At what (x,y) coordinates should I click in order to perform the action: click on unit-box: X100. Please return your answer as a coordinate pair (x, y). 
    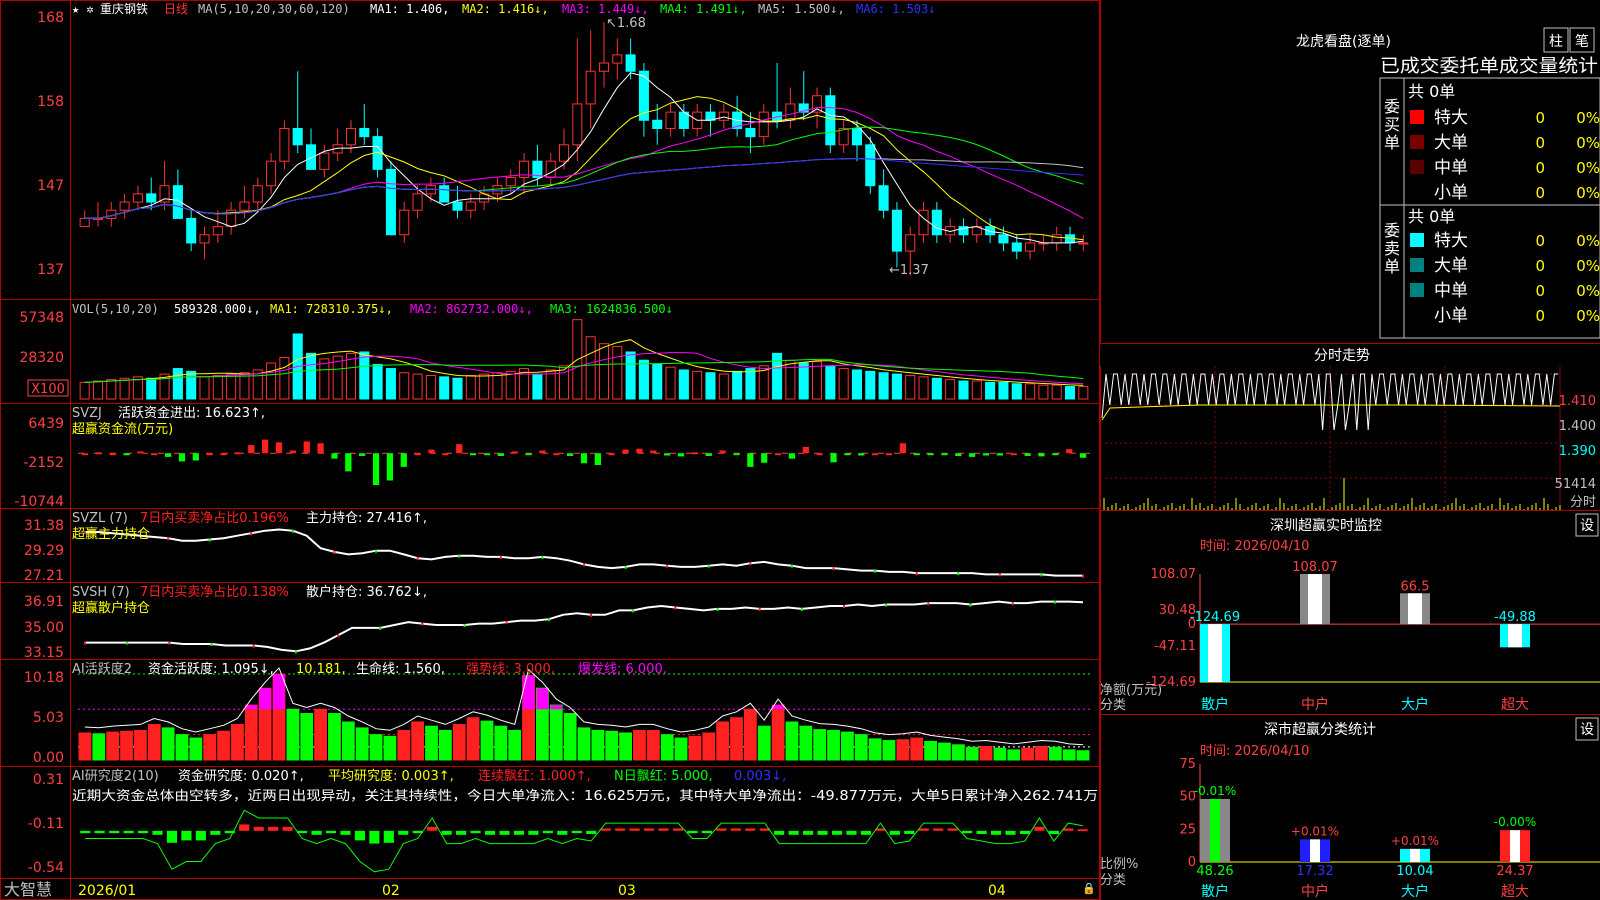
    Looking at the image, I should click on (48, 388).